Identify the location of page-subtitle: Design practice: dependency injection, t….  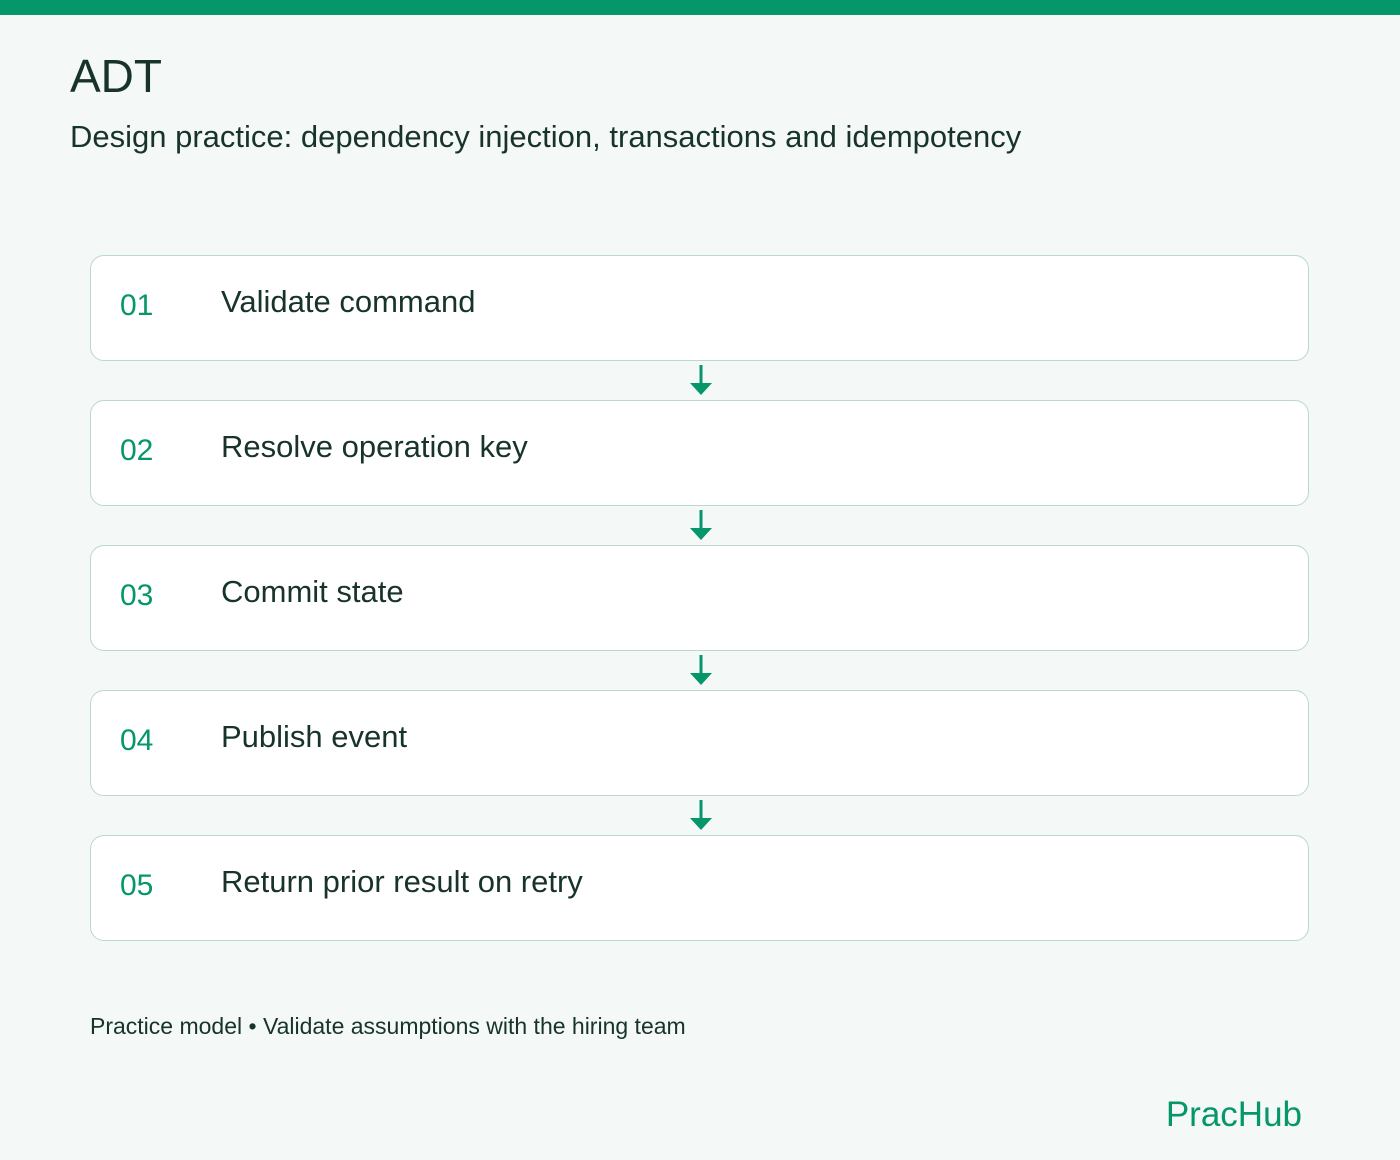
(546, 136).